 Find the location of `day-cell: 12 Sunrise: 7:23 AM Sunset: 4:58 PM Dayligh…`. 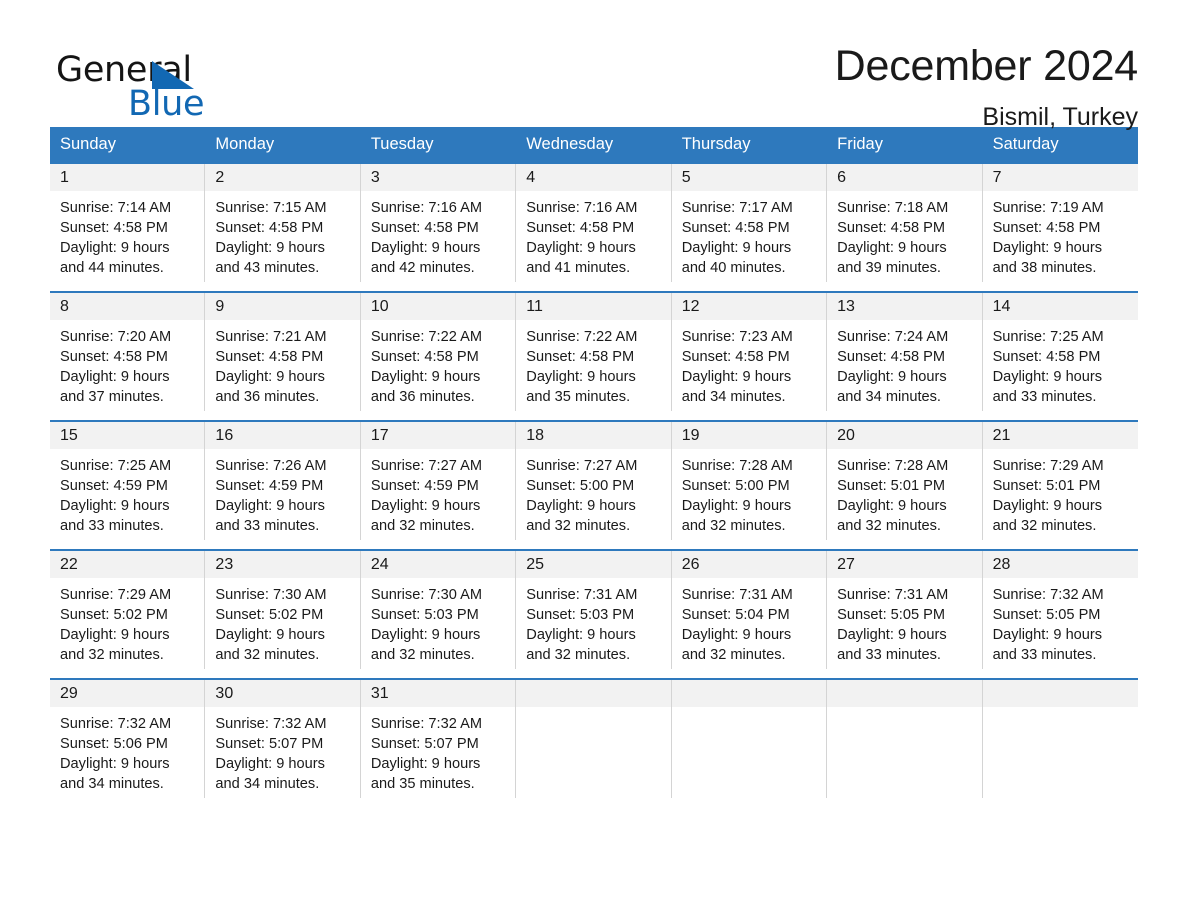

day-cell: 12 Sunrise: 7:23 AM Sunset: 4:58 PM Dayligh… is located at coordinates (749, 352).